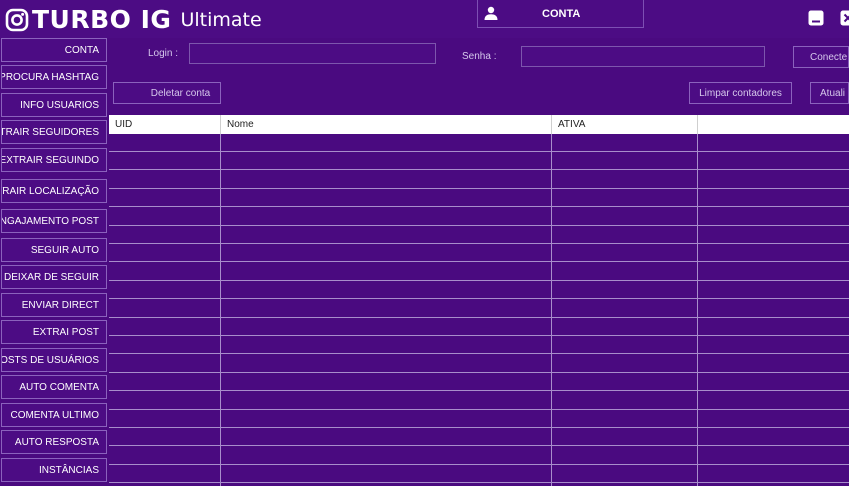 The width and height of the screenshot is (849, 486). Describe the element at coordinates (54, 415) in the screenshot. I see `sidebar-item-comenta-ultimo: COMENTA ULTIMO` at that location.